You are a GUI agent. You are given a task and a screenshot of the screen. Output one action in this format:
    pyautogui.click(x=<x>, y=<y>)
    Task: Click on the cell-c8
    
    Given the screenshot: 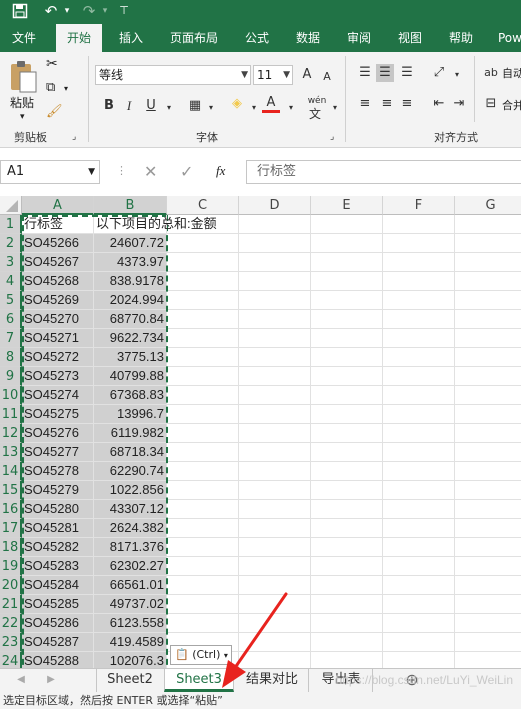 What is the action you would take?
    pyautogui.click(x=203, y=357)
    